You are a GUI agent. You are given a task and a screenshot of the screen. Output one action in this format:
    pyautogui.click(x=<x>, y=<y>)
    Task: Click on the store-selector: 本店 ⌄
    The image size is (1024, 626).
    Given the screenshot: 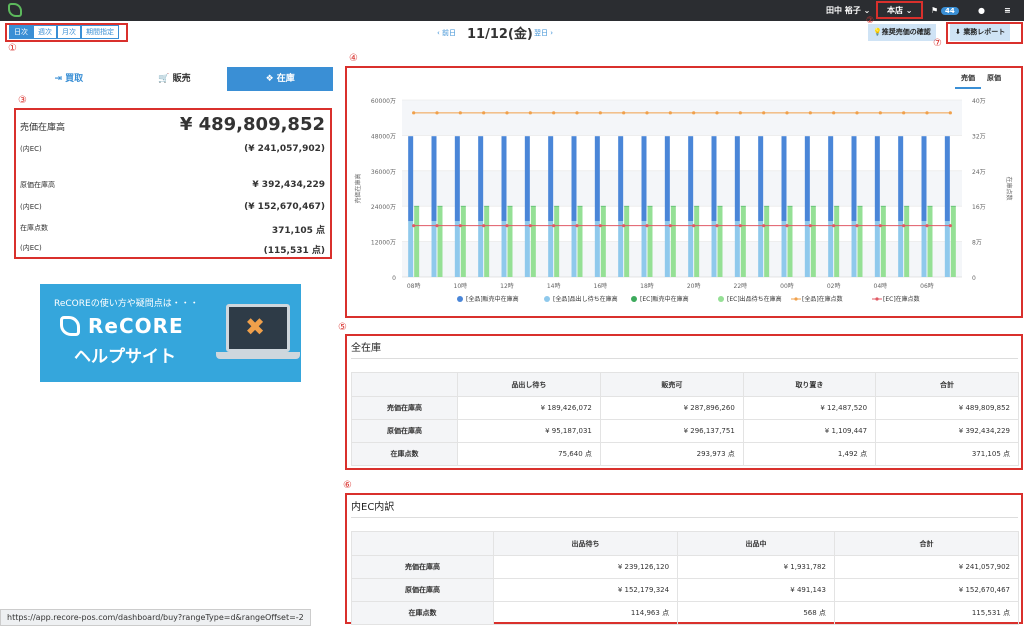 What is the action you would take?
    pyautogui.click(x=900, y=10)
    